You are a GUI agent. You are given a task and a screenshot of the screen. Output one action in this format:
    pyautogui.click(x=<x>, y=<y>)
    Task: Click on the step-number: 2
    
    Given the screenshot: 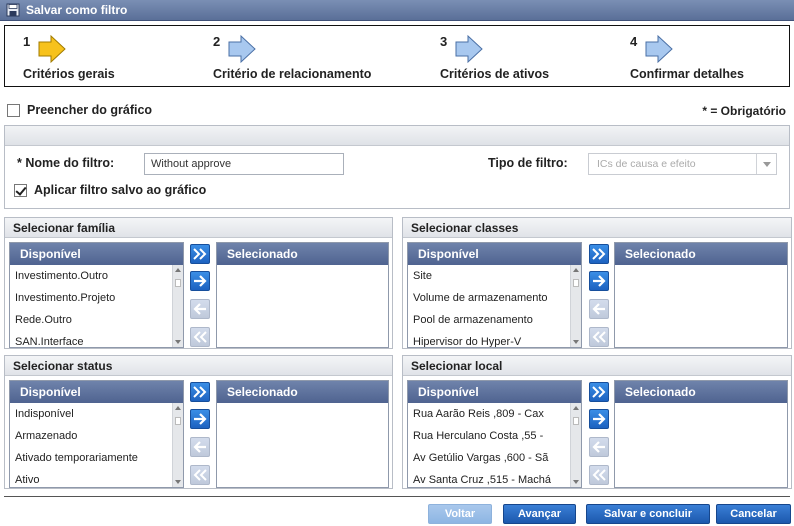 What is the action you would take?
    pyautogui.click(x=217, y=41)
    